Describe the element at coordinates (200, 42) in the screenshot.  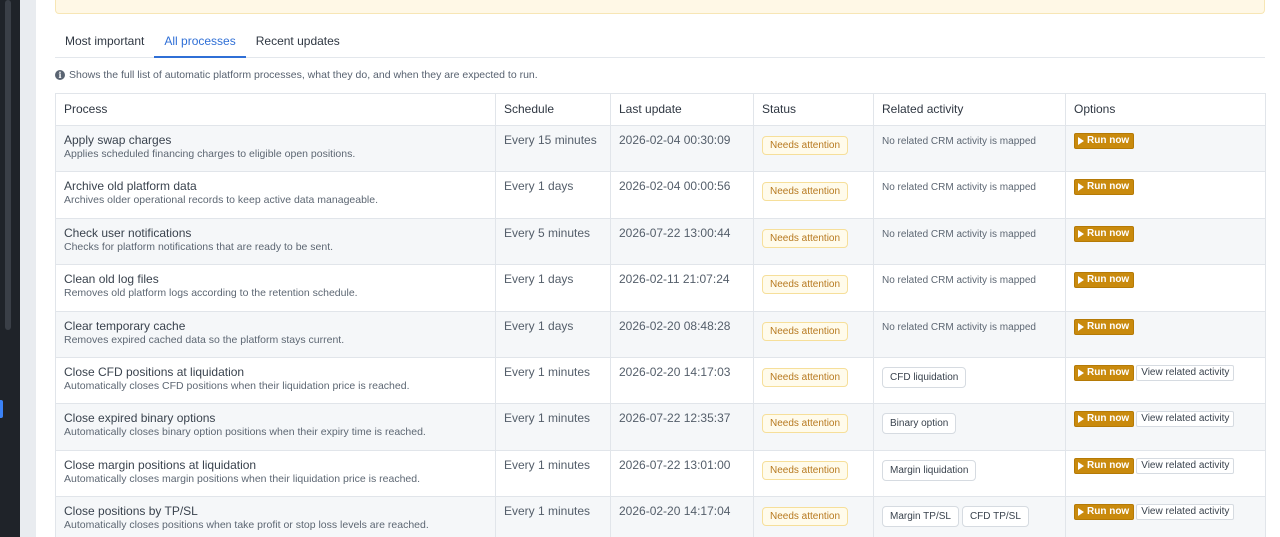
I see `tab-all-processes: All processes` at that location.